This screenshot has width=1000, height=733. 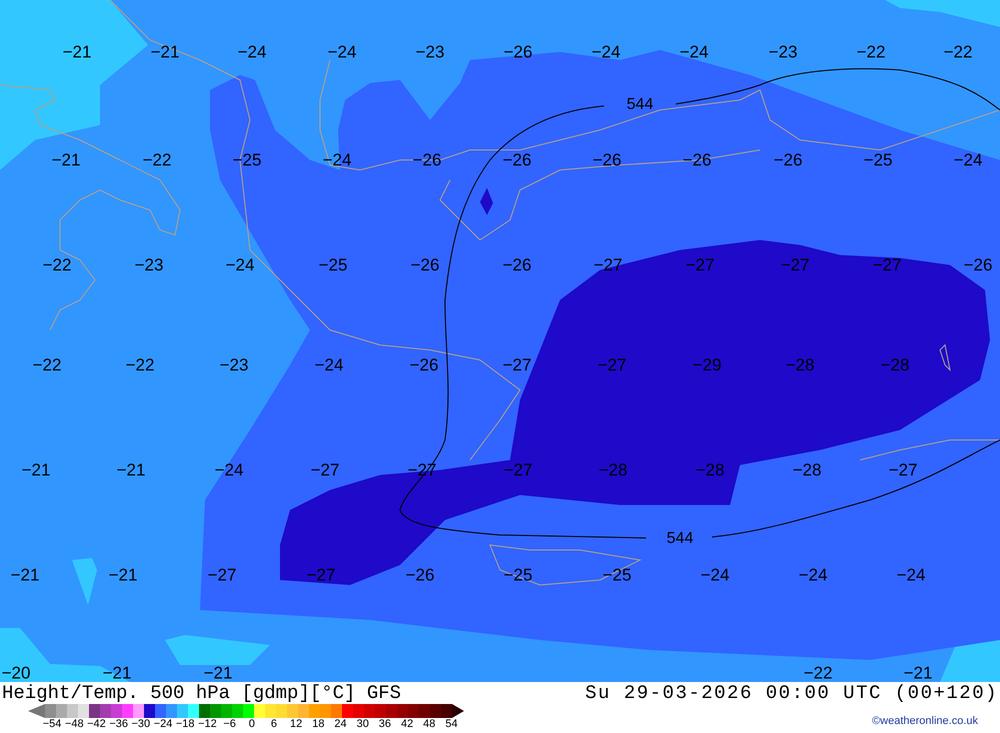 What do you see at coordinates (74, 724) in the screenshot?
I see `legend-tick-label: −48` at bounding box center [74, 724].